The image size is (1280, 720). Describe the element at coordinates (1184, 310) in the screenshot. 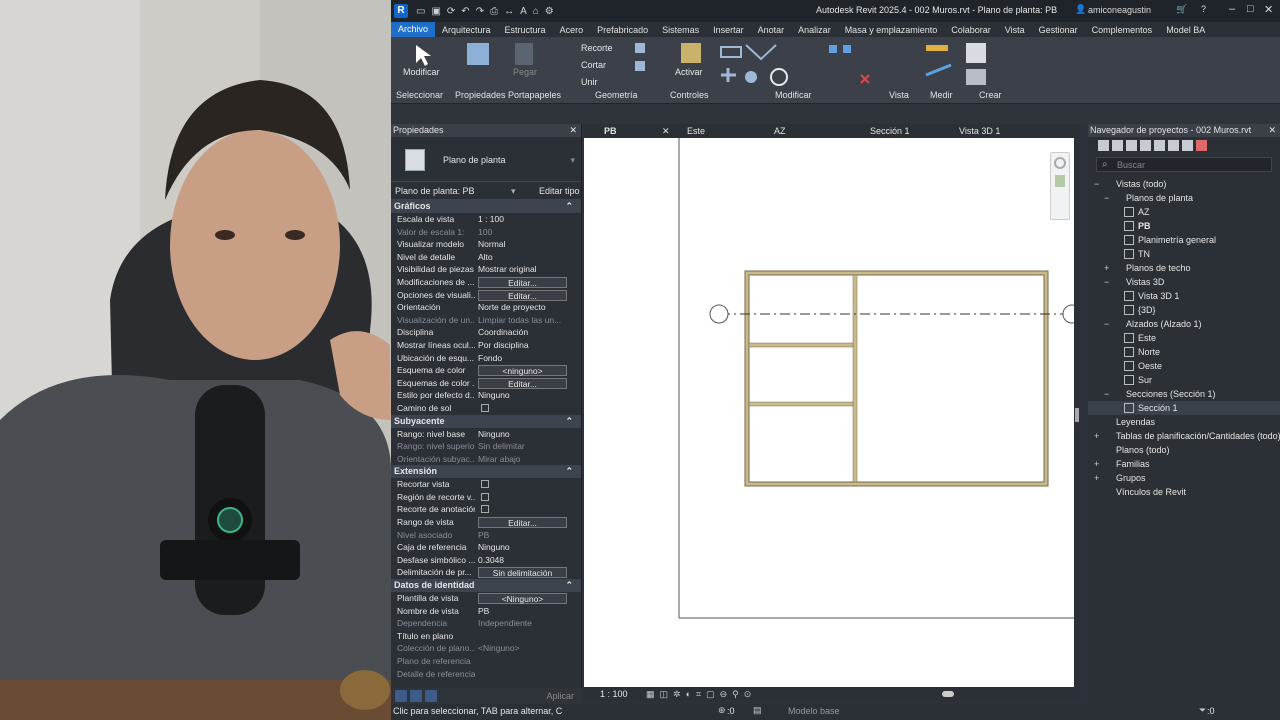

I see `tree-node: {3D}` at that location.